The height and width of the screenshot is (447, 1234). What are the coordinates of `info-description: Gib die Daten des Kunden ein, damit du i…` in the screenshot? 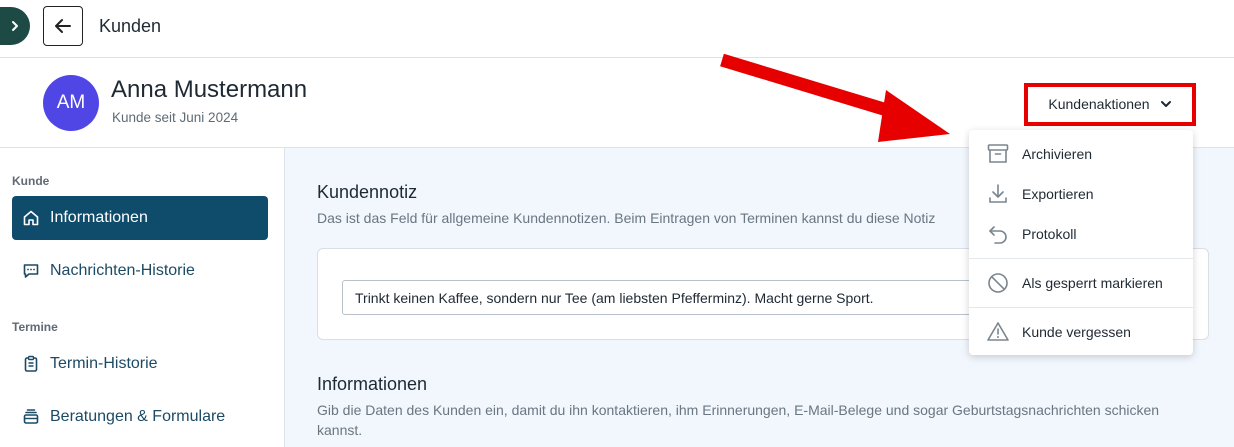 It's located at (738, 420).